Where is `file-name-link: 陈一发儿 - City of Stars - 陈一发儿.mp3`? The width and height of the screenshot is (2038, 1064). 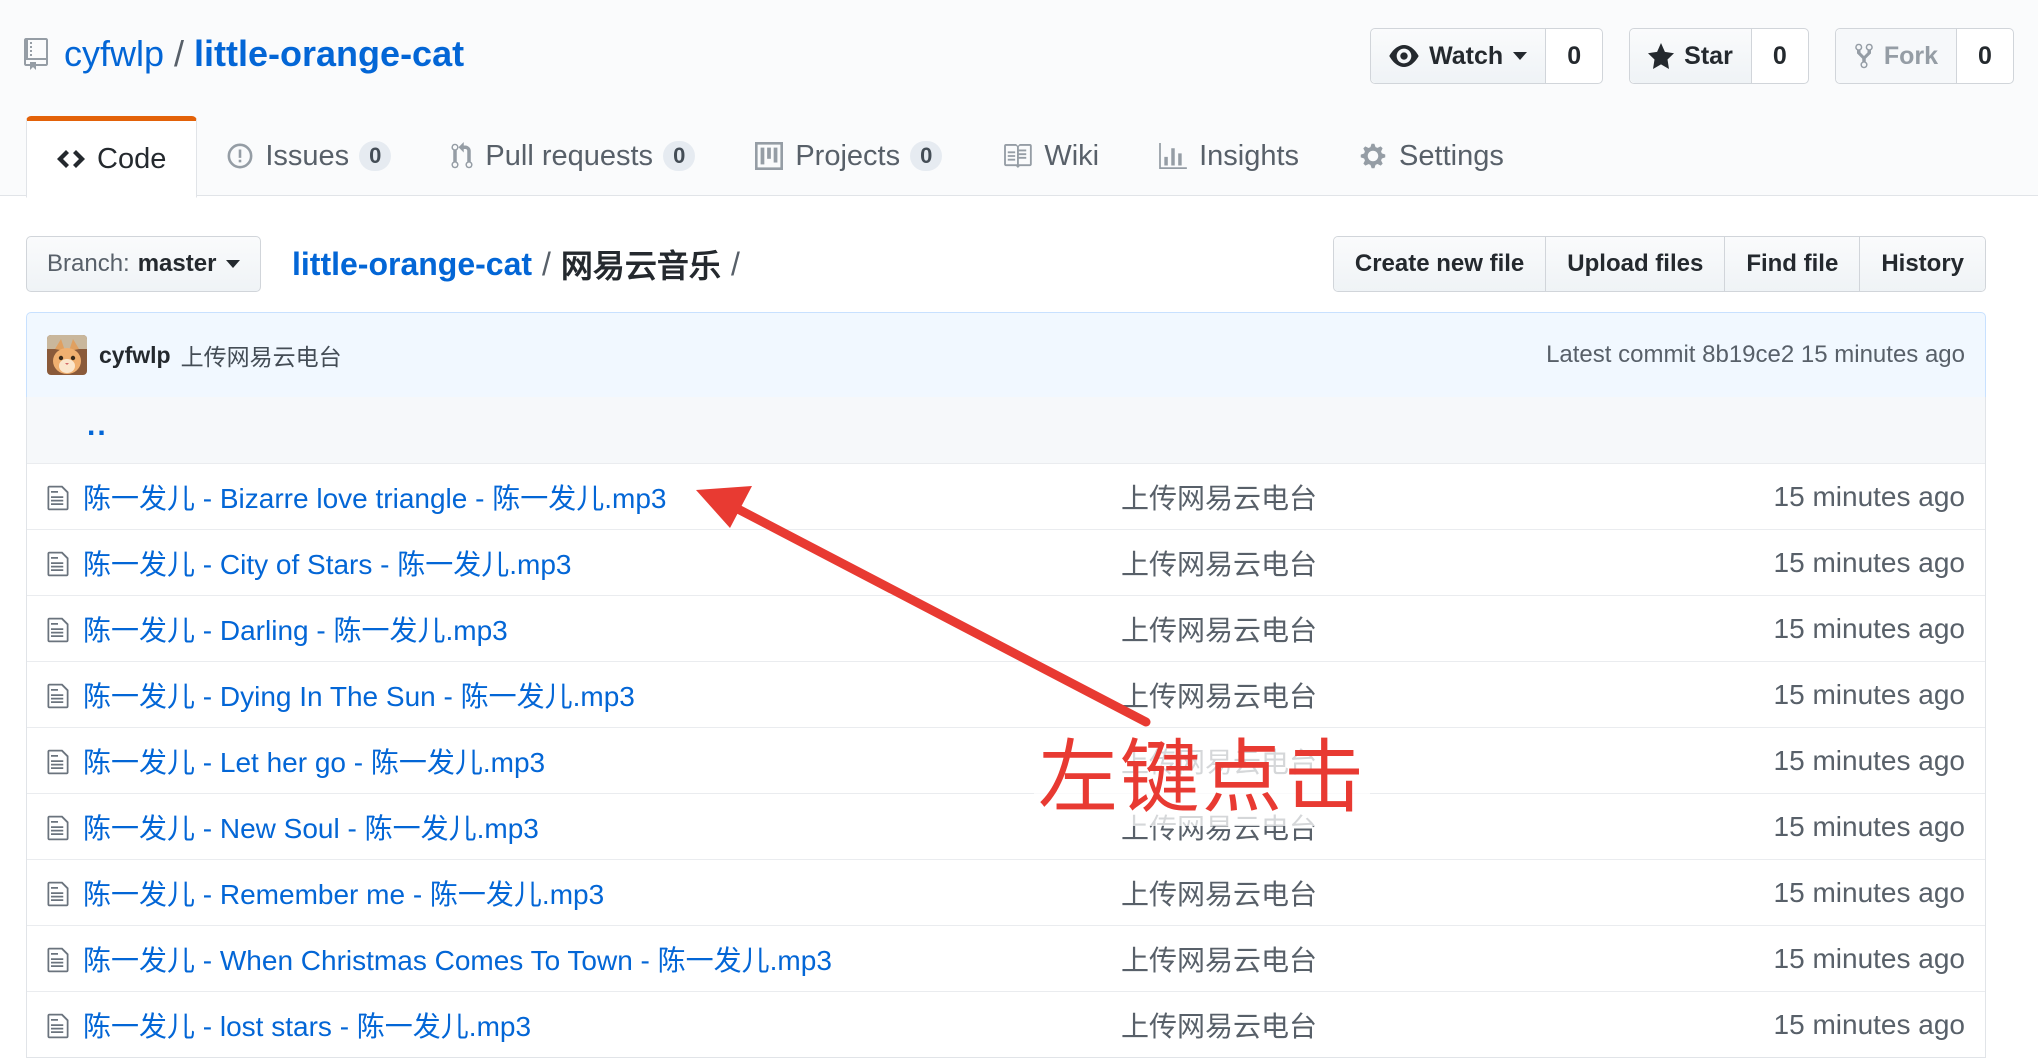 file-name-link: 陈一发儿 - City of Stars - 陈一发儿.mp3 is located at coordinates (327, 563).